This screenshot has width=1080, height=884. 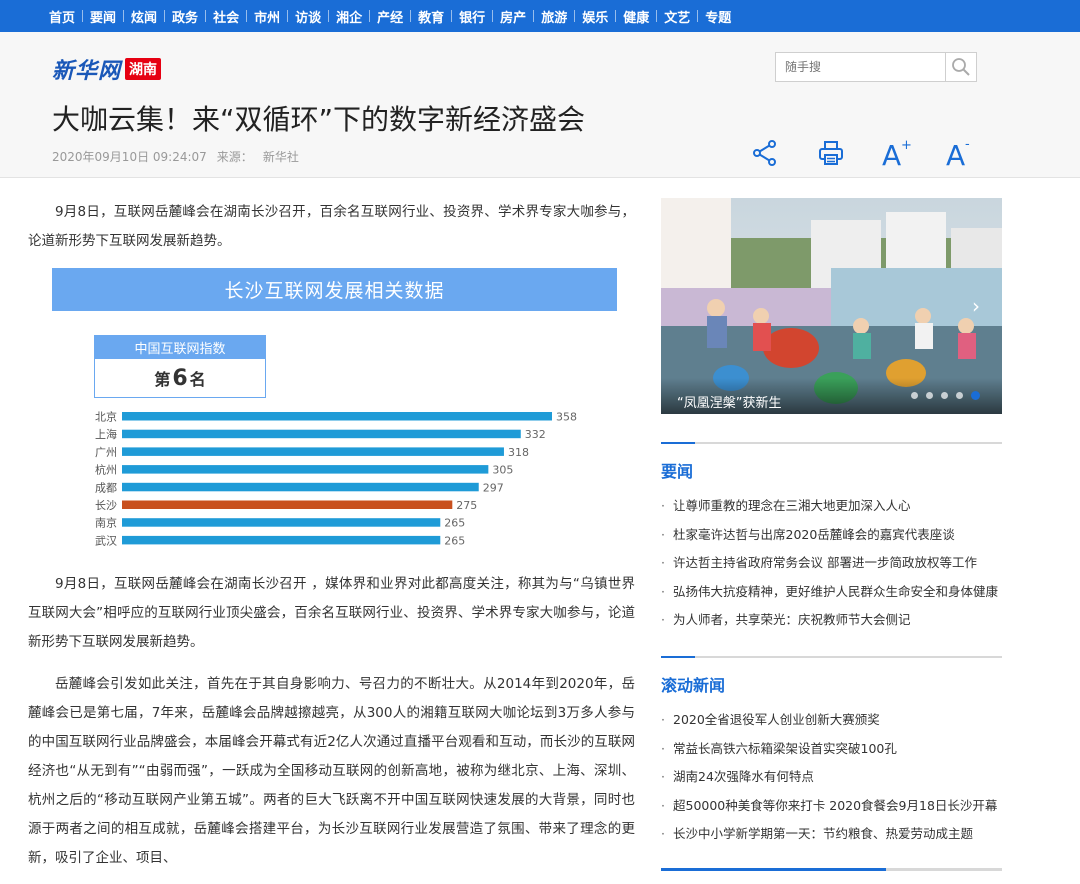 I want to click on nav-item: 健康, so click(x=635, y=16).